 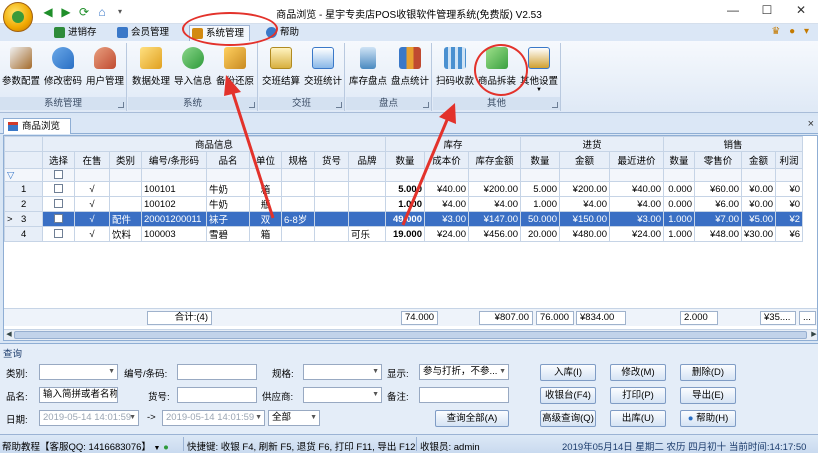 I want to click on cell-sale-amt: ¥5.00, so click(x=758, y=219).